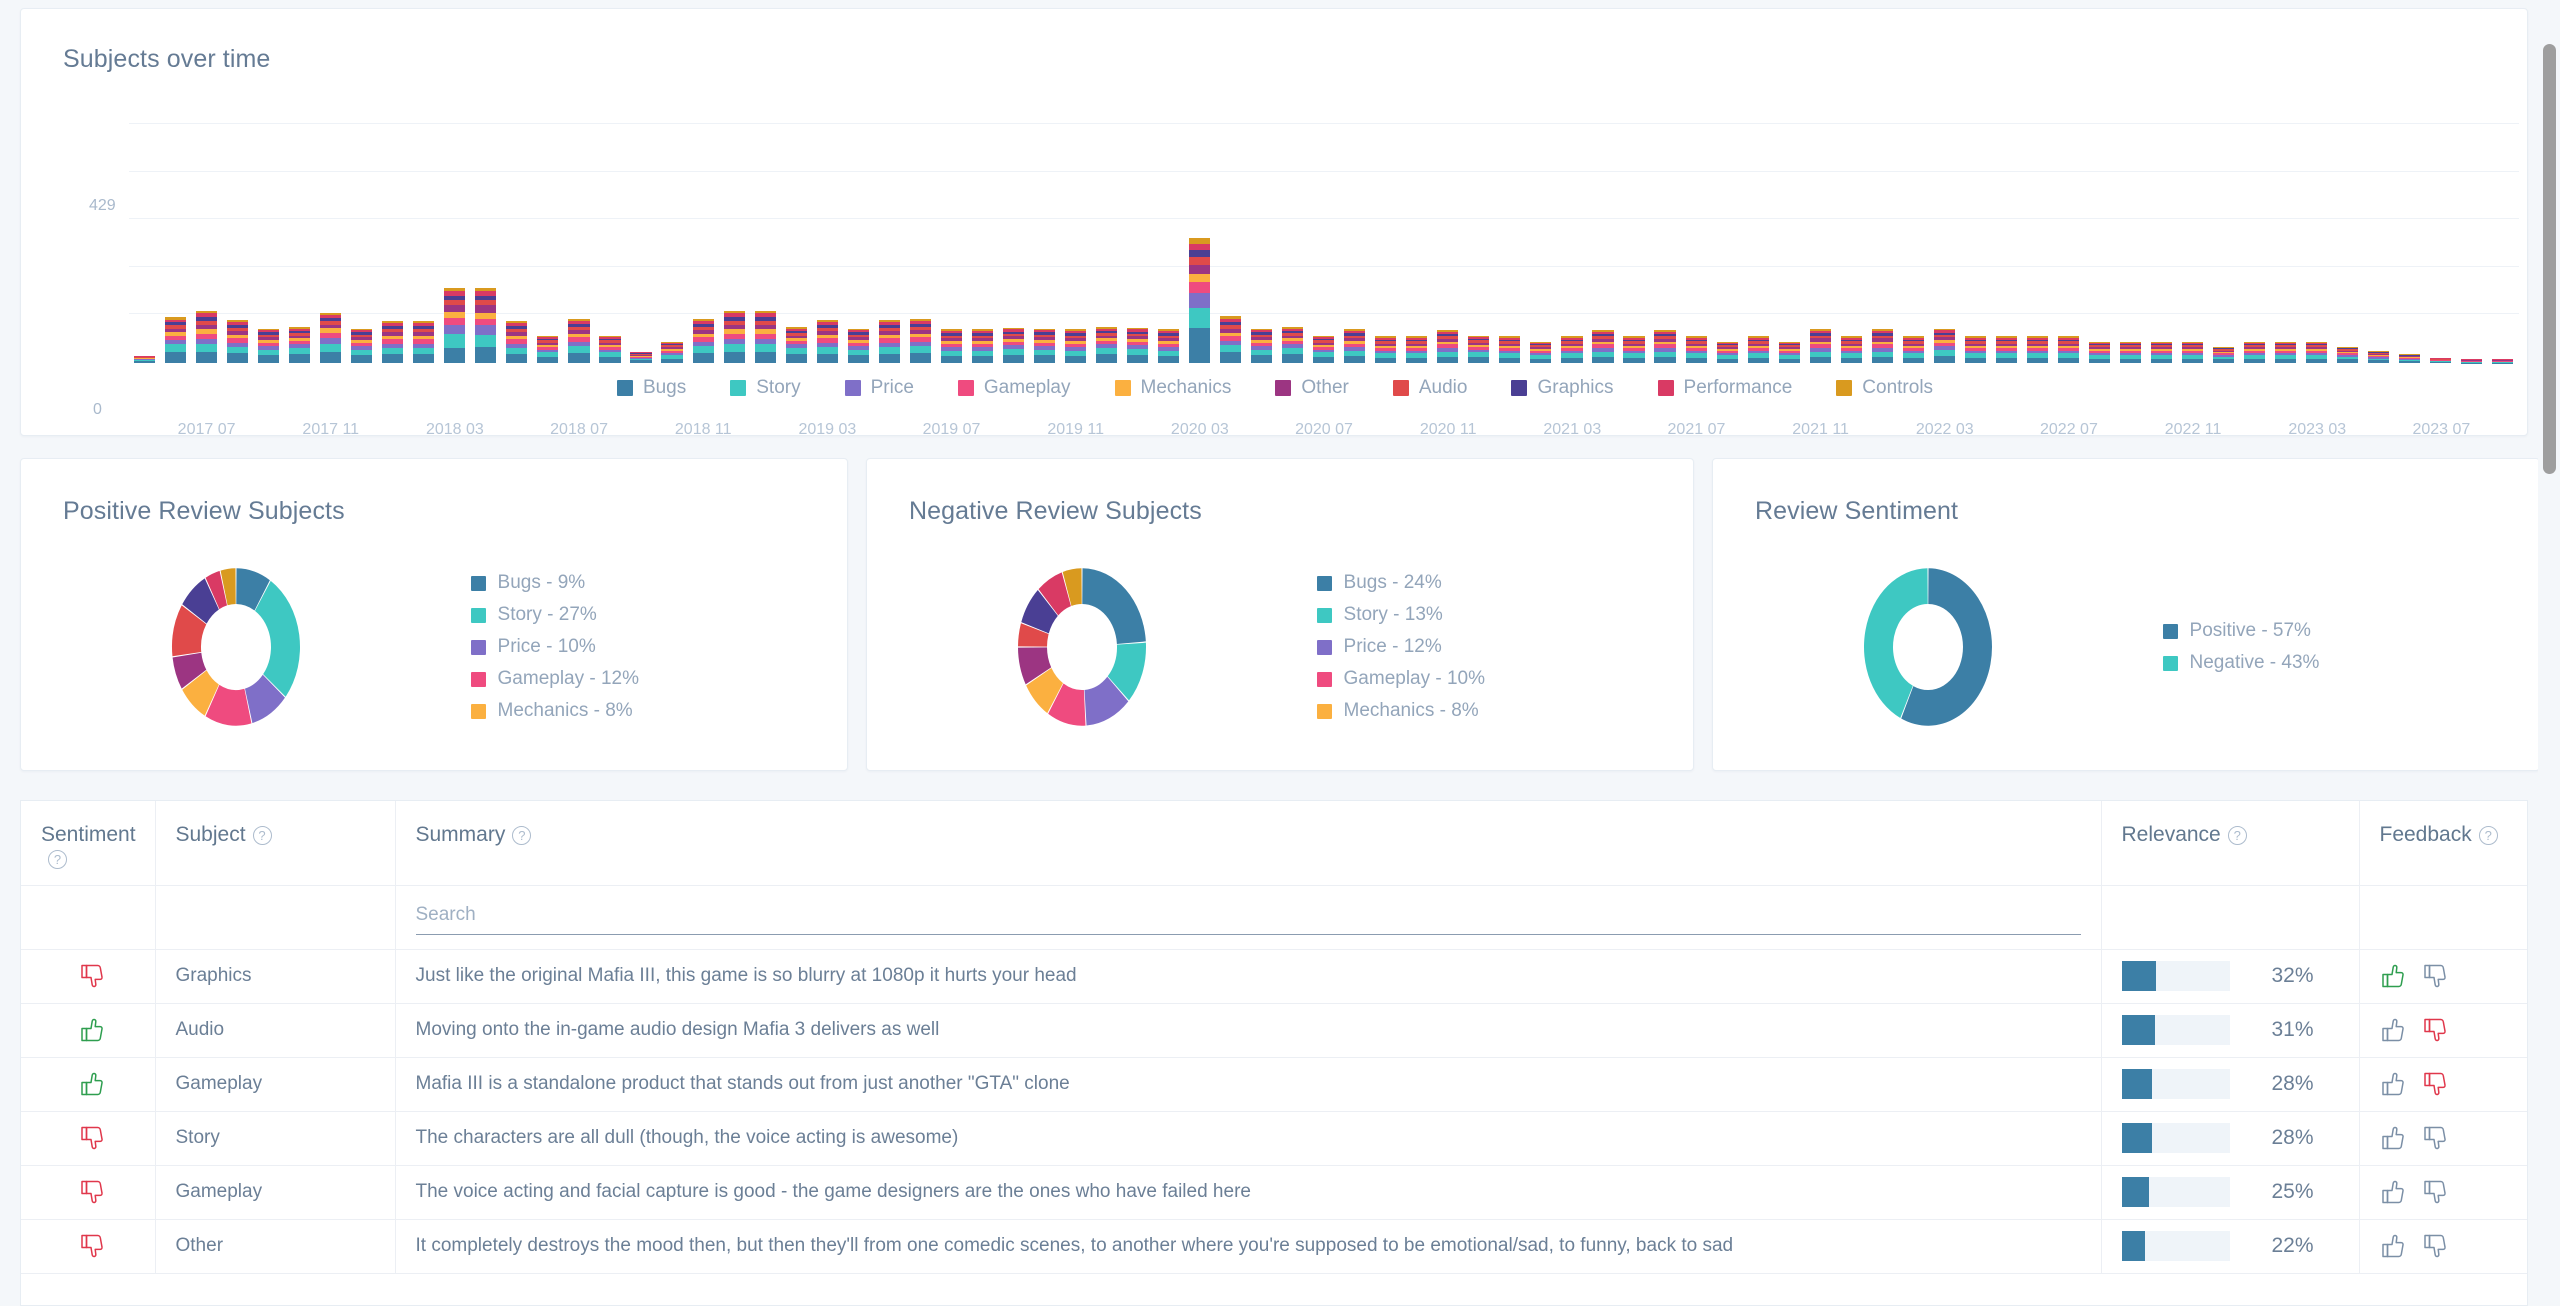 The width and height of the screenshot is (2560, 1306). What do you see at coordinates (1504, 679) in the screenshot?
I see `donut-legend-item: Gameplay - 10%` at bounding box center [1504, 679].